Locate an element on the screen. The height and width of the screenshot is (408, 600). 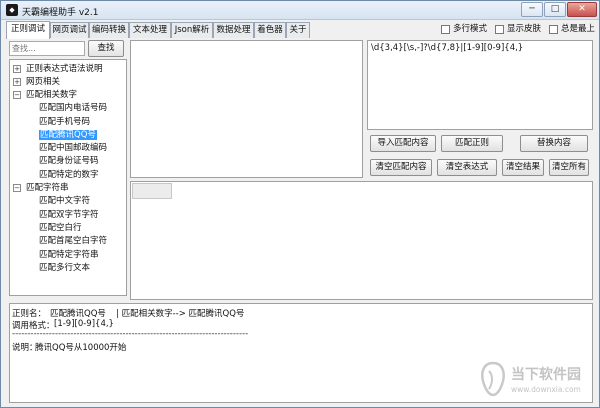
tree-leaf-label: 匹配特定的数字 is located at coordinates (69, 175).